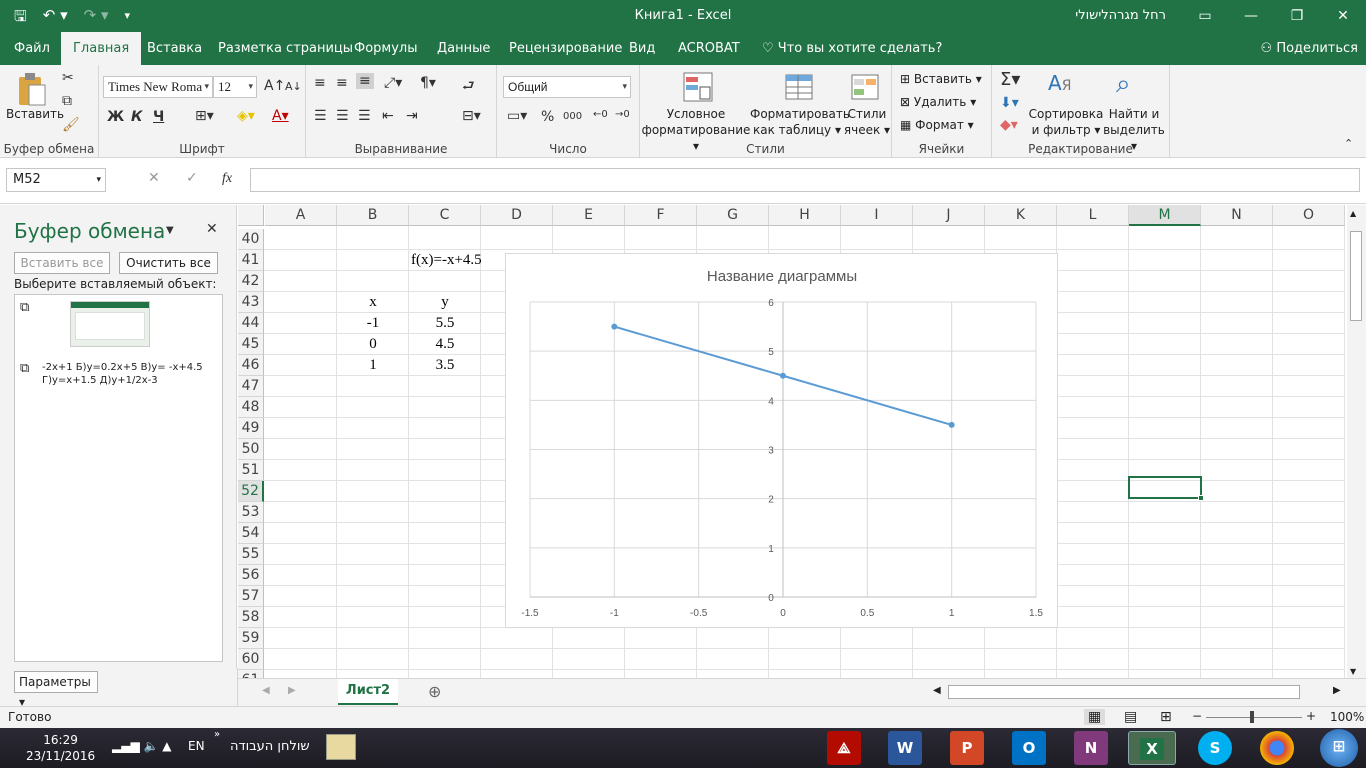 This screenshot has width=1366, height=768. Describe the element at coordinates (1348, 143) in the screenshot. I see `collapse-ribbon-icon: ⌃` at that location.